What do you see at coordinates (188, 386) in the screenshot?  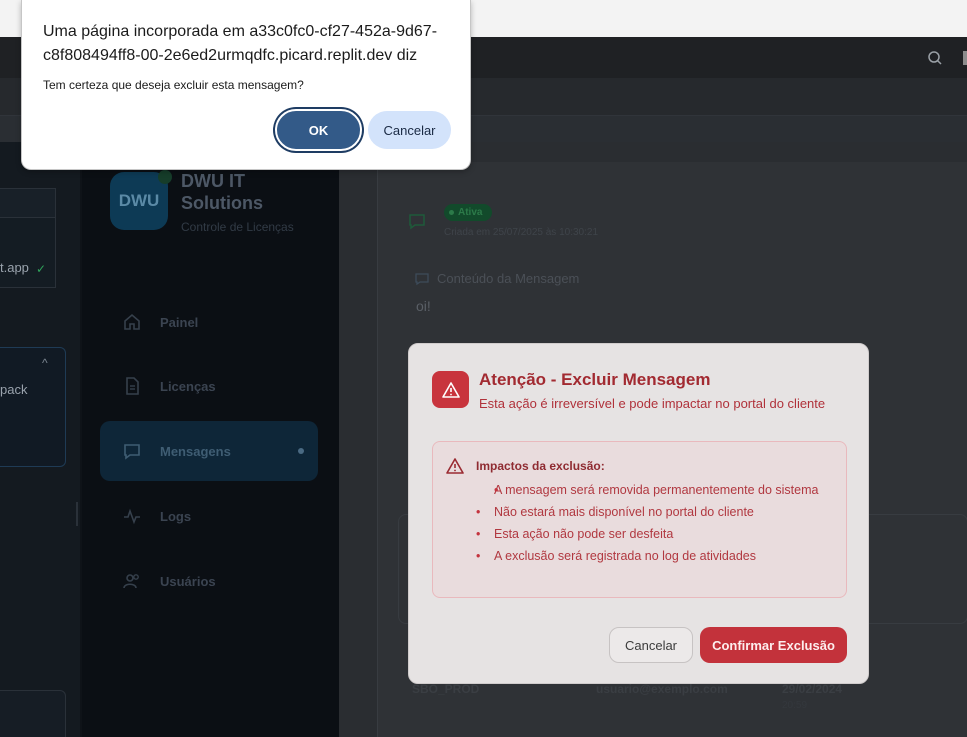 I see `sidebar-item-label: Licenças` at bounding box center [188, 386].